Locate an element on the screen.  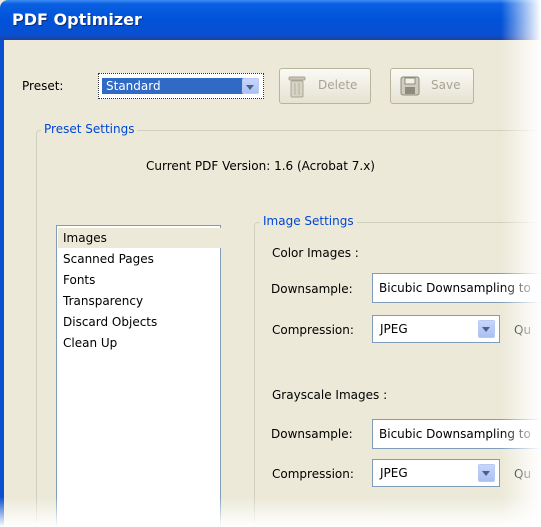
color-compression-label: Compression: is located at coordinates (313, 330).